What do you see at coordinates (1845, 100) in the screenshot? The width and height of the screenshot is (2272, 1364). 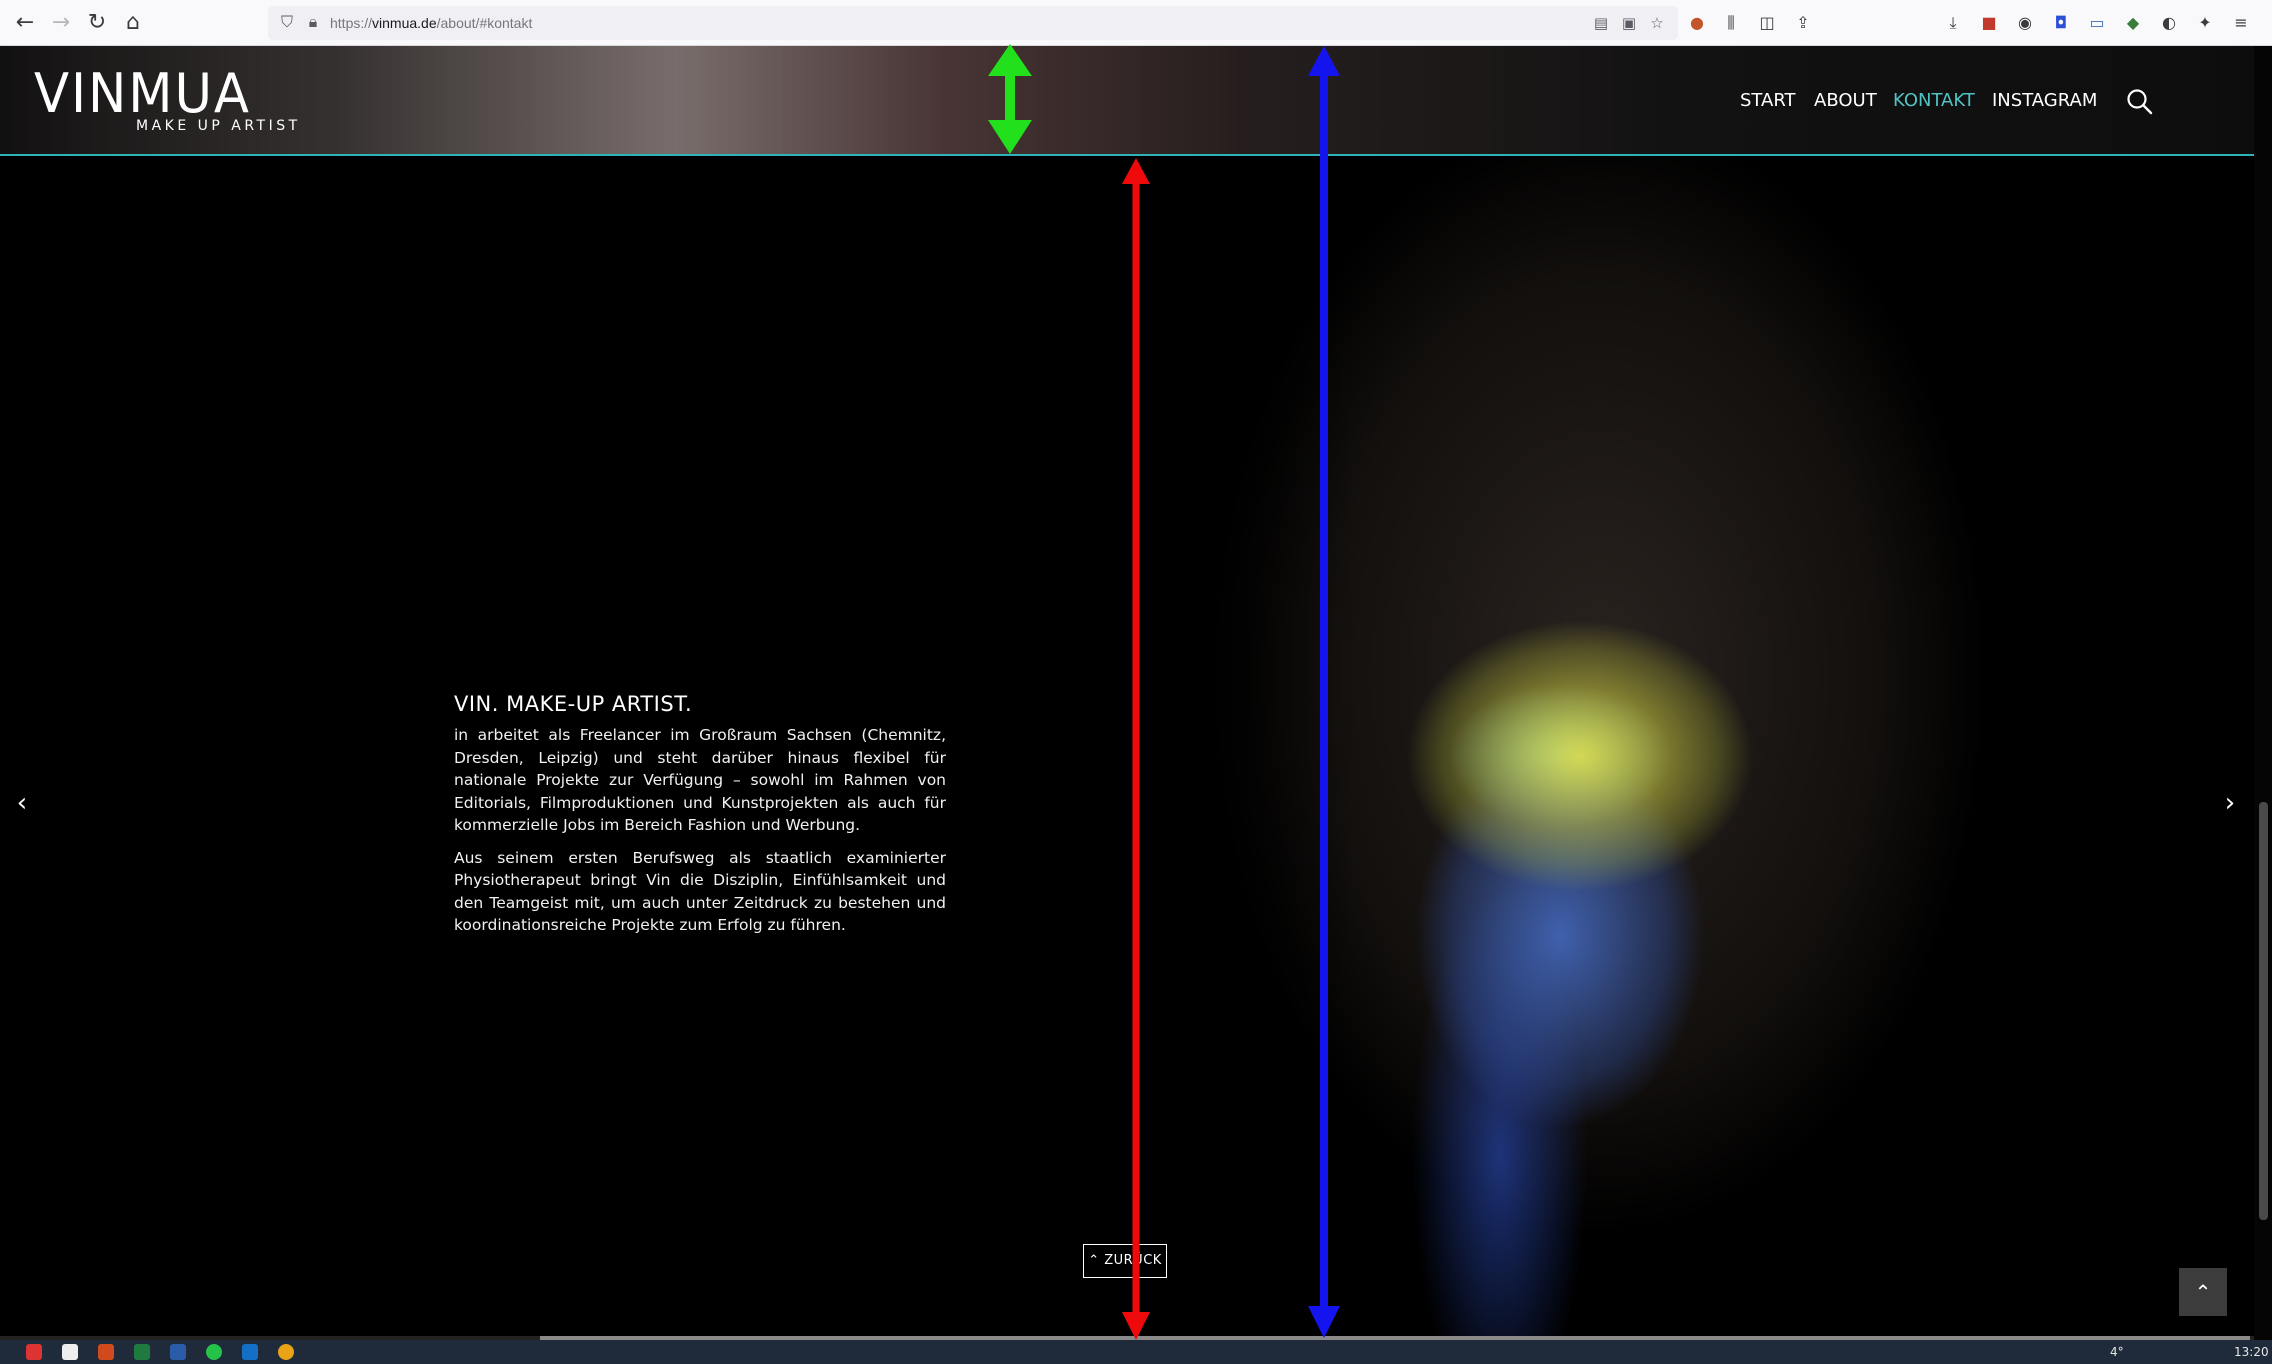 I see `nav-about: ABOUT` at bounding box center [1845, 100].